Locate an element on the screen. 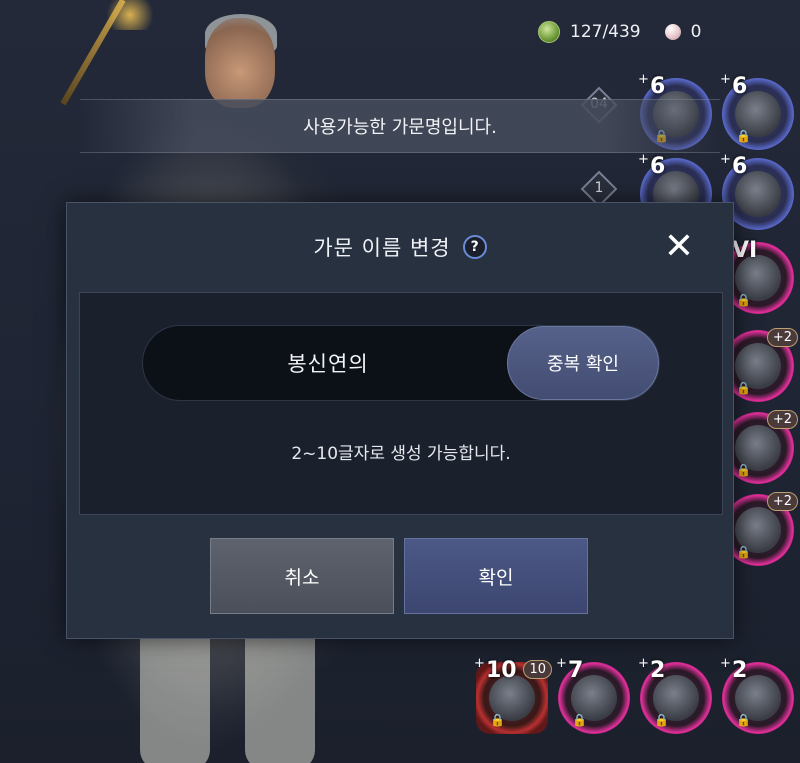 The image size is (800, 763). family-name-input: 봉신연의 is located at coordinates (328, 363).